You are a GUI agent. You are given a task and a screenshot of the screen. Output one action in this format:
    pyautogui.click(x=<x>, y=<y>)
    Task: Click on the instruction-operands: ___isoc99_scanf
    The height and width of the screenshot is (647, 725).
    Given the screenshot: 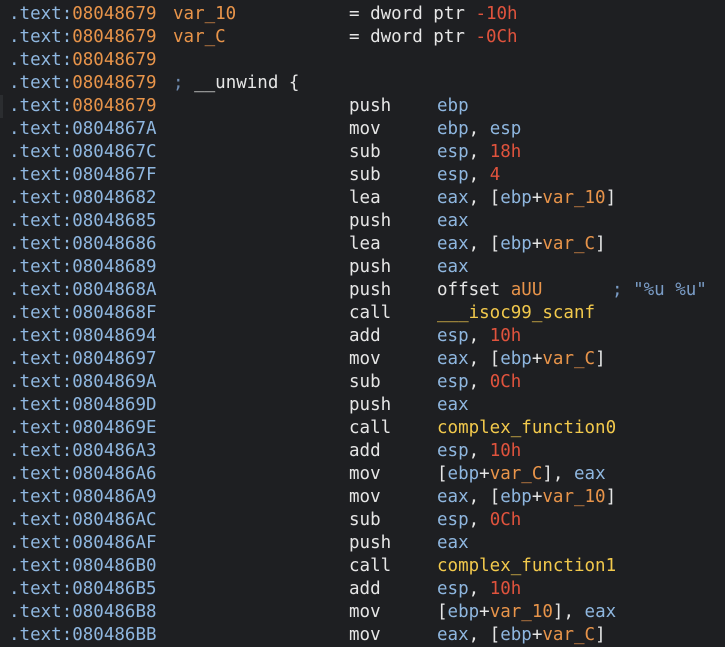 What is the action you would take?
    pyautogui.click(x=516, y=313)
    